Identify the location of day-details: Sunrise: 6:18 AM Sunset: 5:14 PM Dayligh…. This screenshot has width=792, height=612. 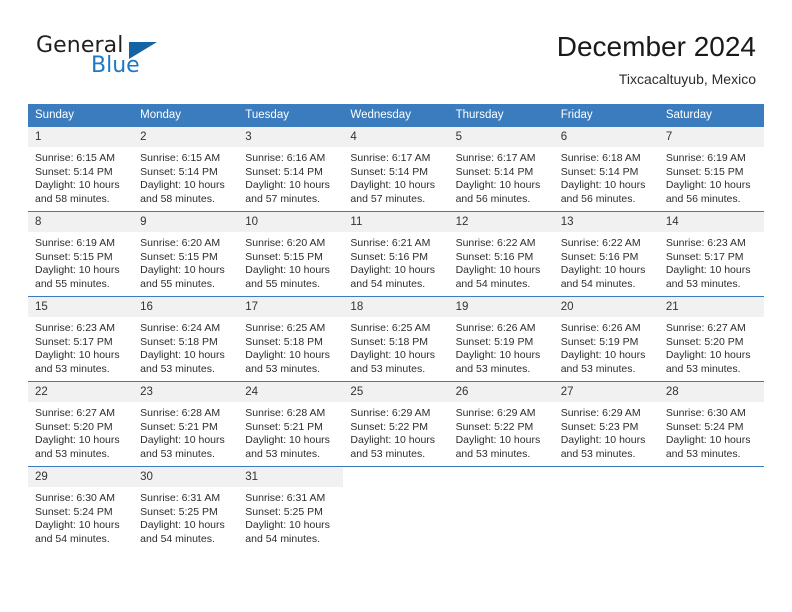
(606, 176).